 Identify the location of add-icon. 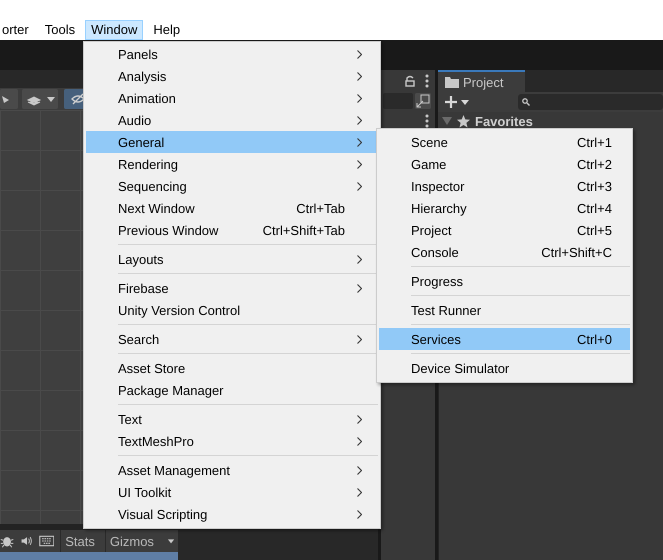
(457, 102).